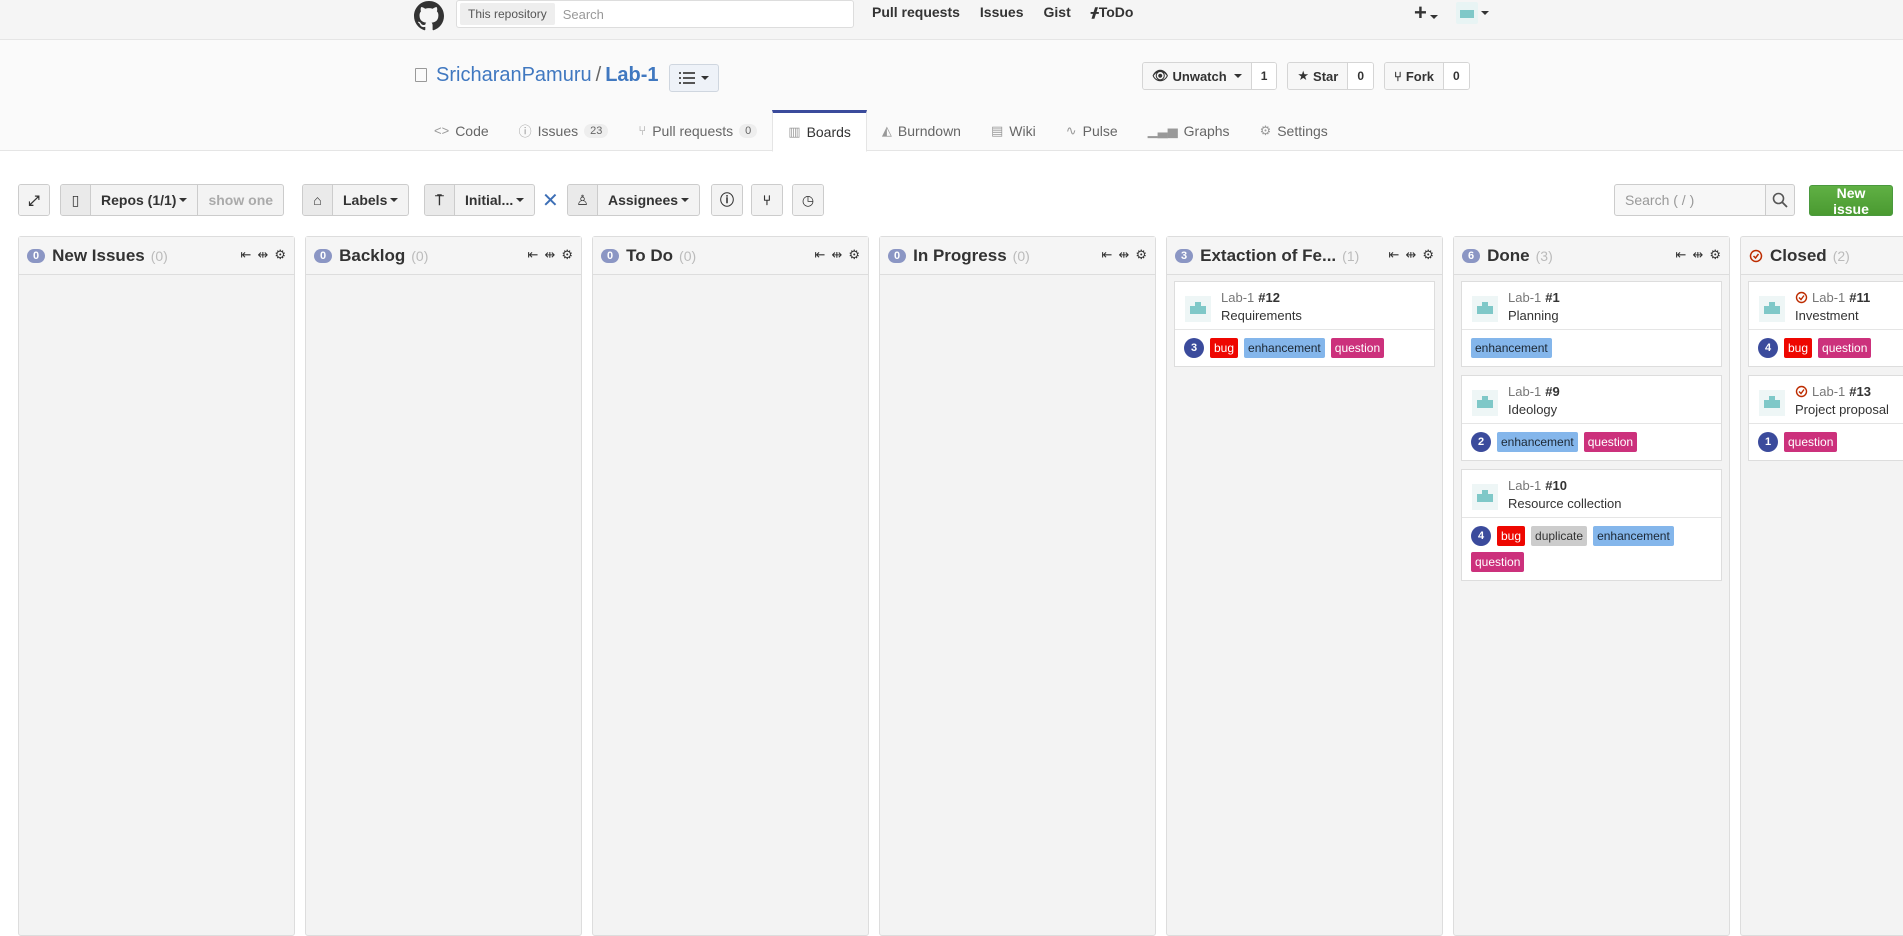 The width and height of the screenshot is (1903, 936). I want to click on tab-graphs: ▁▃▅ Graphs, so click(1189, 130).